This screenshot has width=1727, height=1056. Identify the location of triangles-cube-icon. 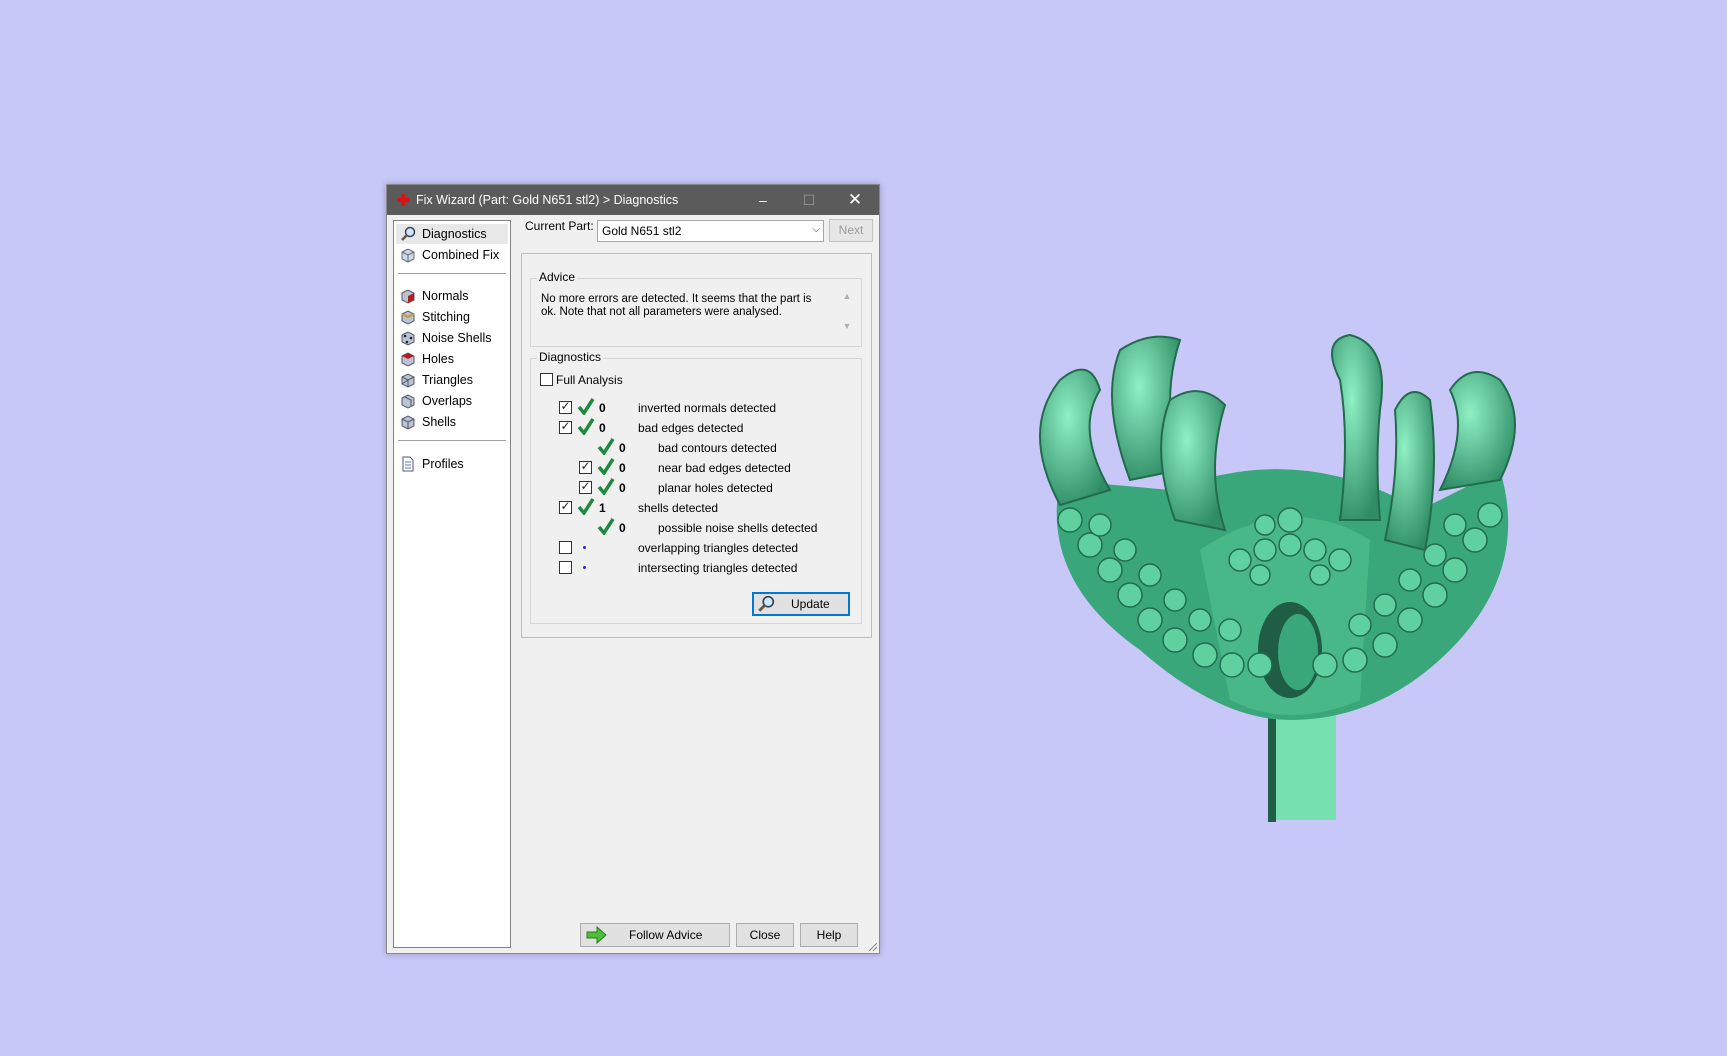
(408, 380).